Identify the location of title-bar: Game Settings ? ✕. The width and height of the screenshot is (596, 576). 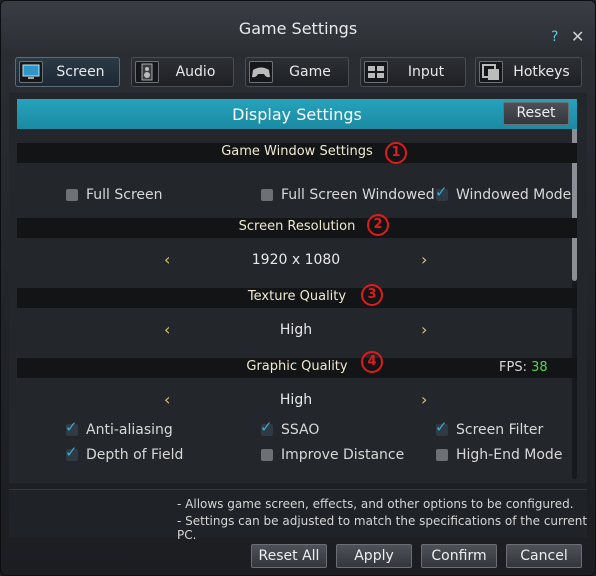
(298, 27).